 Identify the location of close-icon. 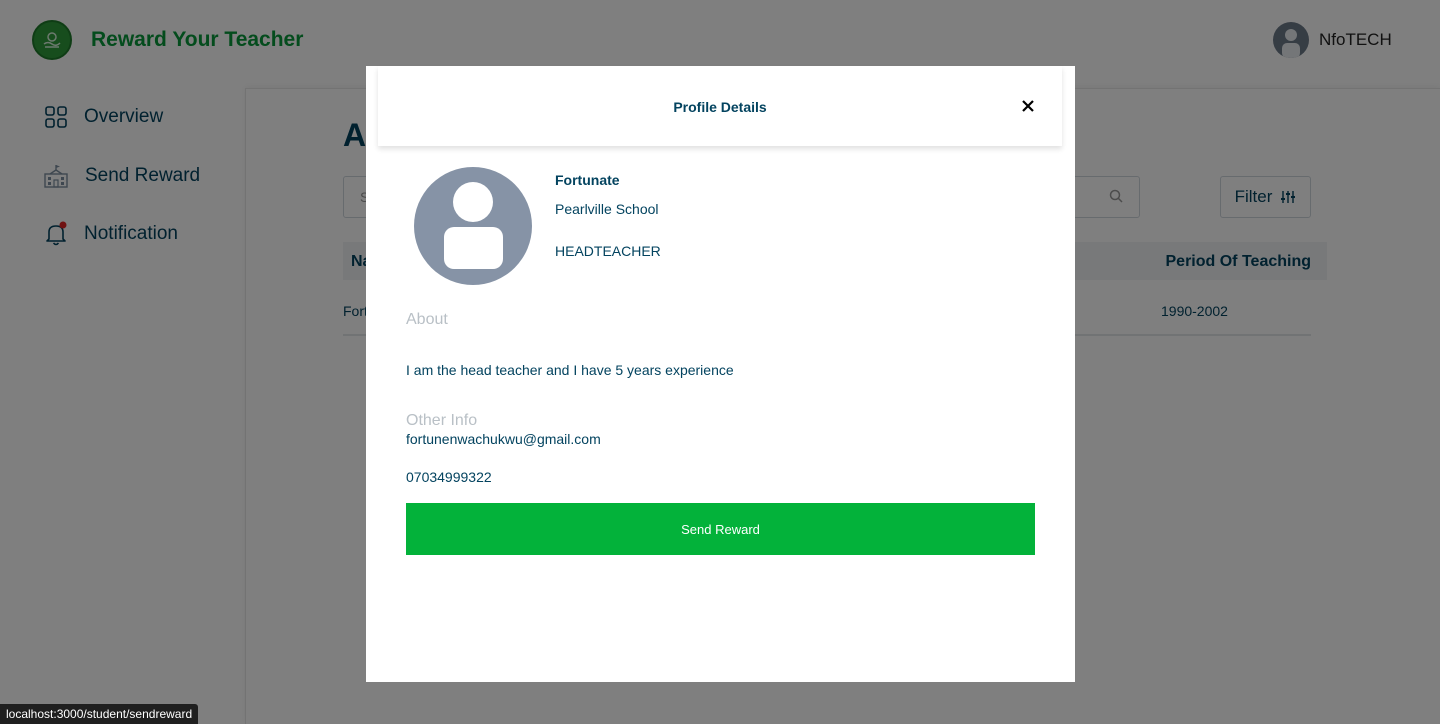
(1028, 106).